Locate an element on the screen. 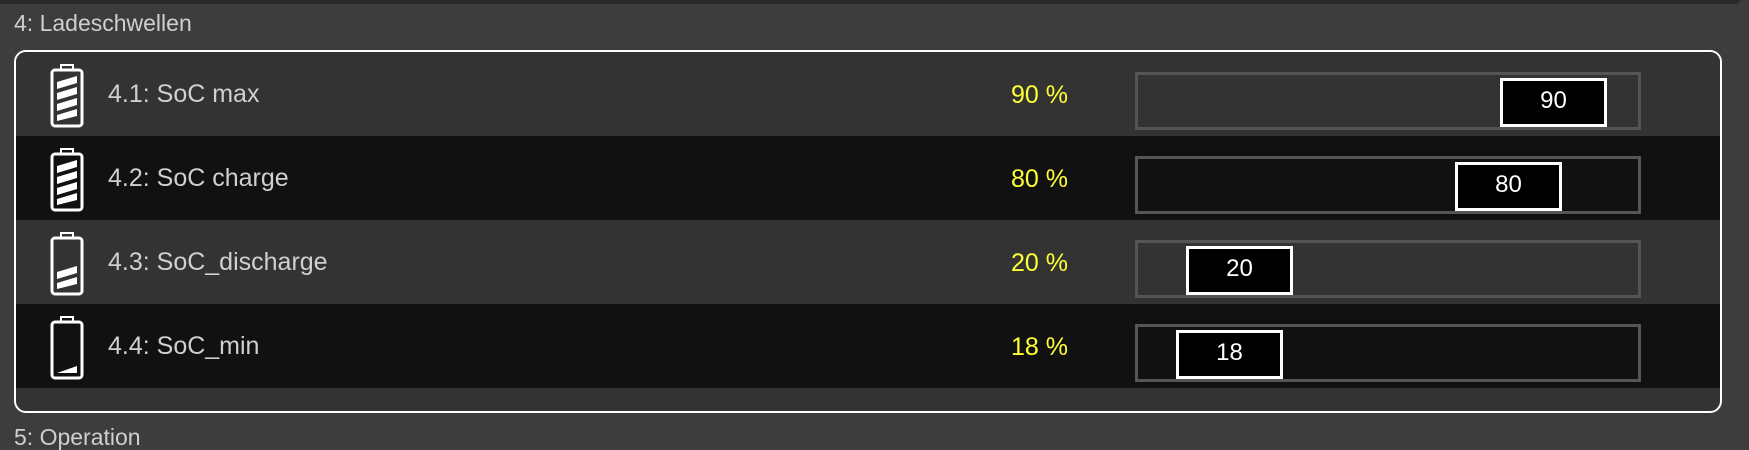 This screenshot has width=1749, height=450. threshold-label: 4.4: SoC_min is located at coordinates (184, 346).